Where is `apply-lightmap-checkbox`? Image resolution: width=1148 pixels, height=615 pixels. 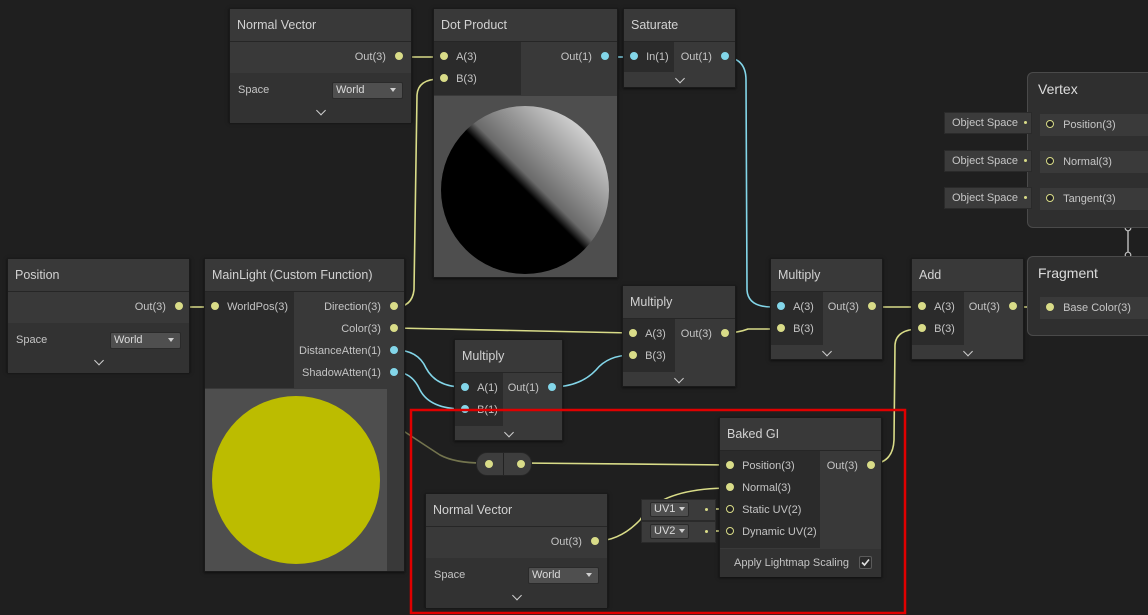 apply-lightmap-checkbox is located at coordinates (865, 562).